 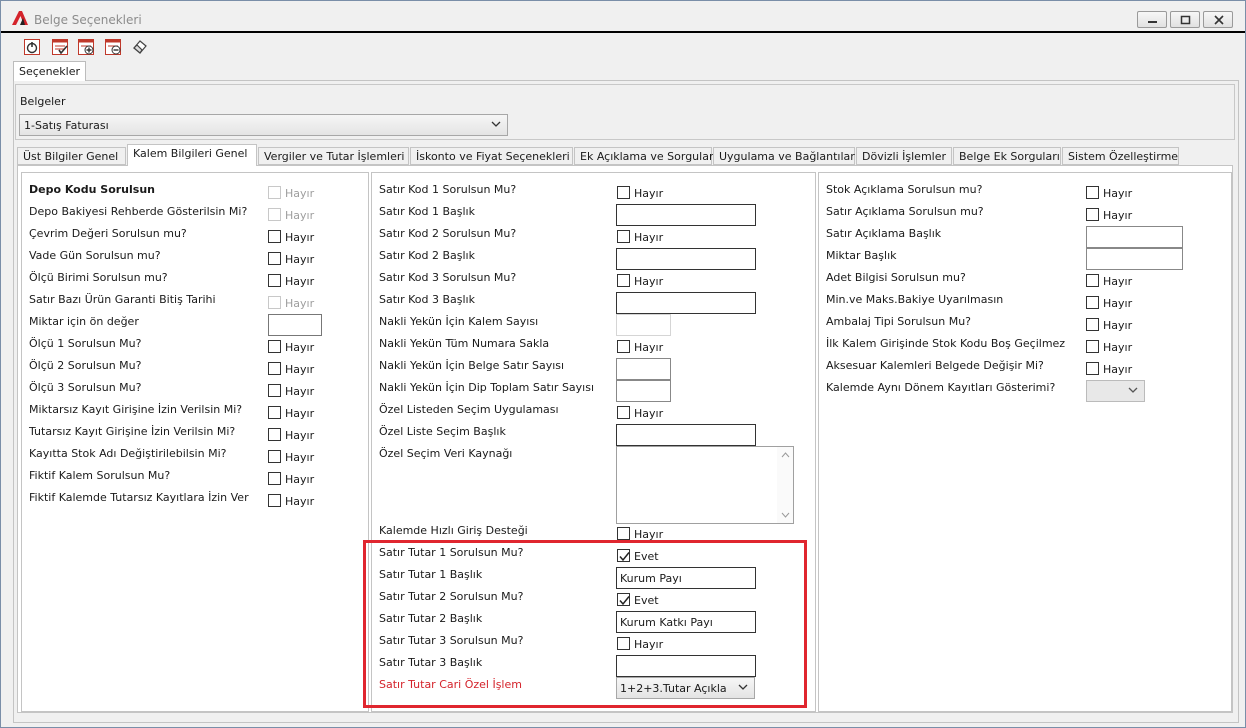 I want to click on option-label: Özel Listeden Seçim Uygulaması, so click(x=469, y=409).